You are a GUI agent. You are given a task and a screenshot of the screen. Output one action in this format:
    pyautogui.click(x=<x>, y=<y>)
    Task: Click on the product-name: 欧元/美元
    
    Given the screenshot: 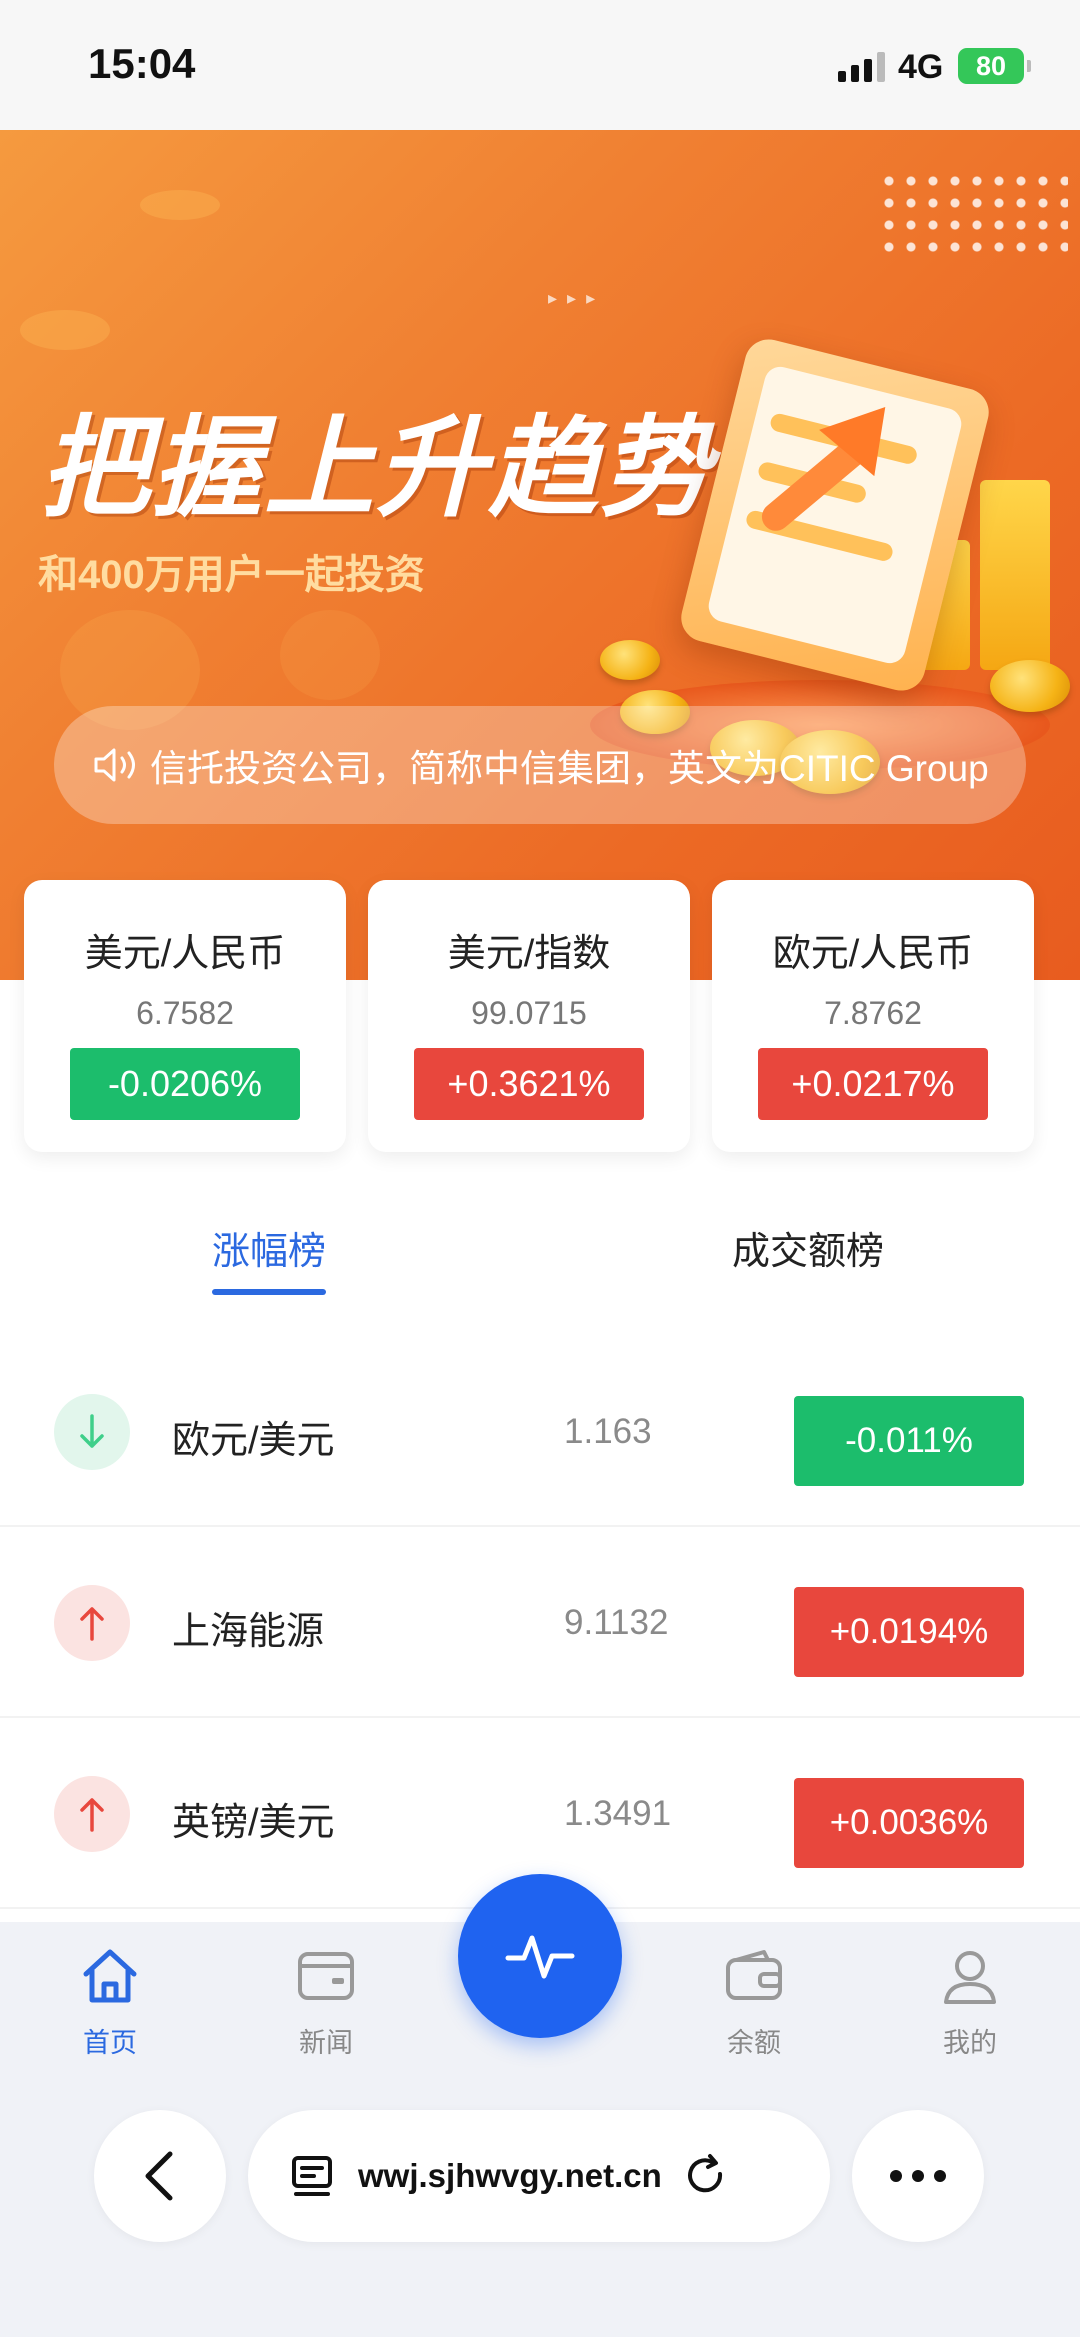 What is the action you would take?
    pyautogui.click(x=253, y=1441)
    